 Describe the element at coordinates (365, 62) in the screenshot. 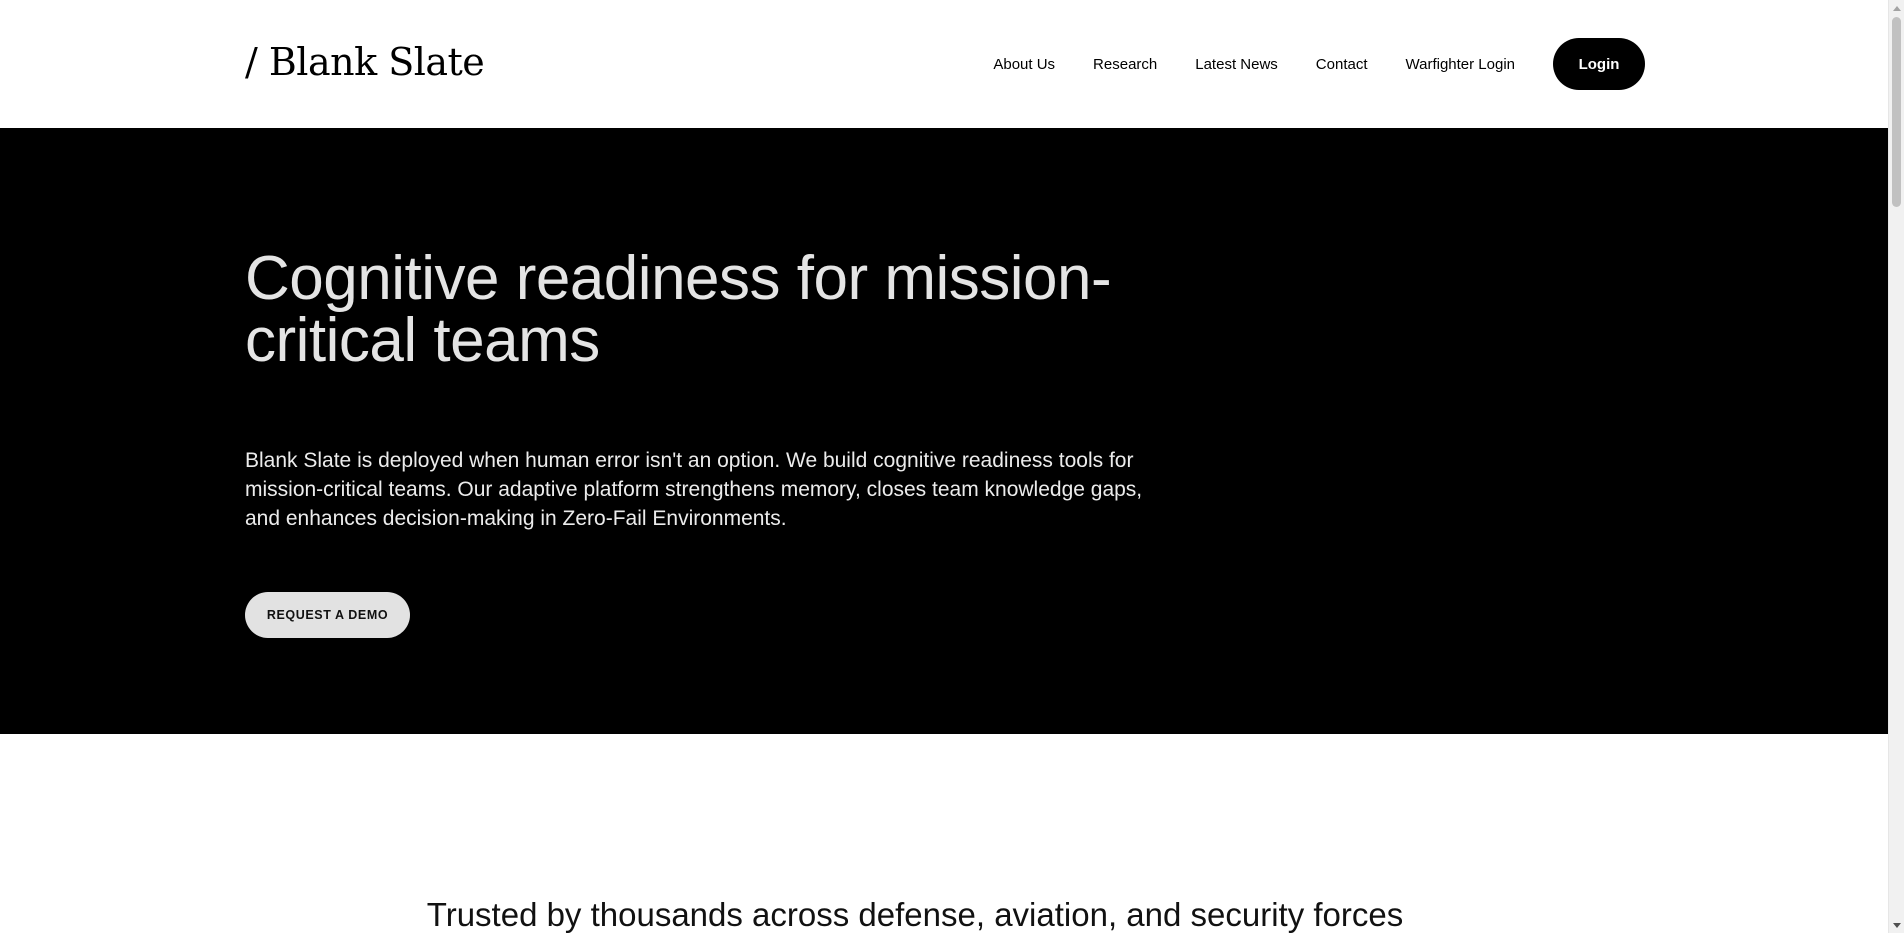

I see `logo: / Blank Slate` at that location.